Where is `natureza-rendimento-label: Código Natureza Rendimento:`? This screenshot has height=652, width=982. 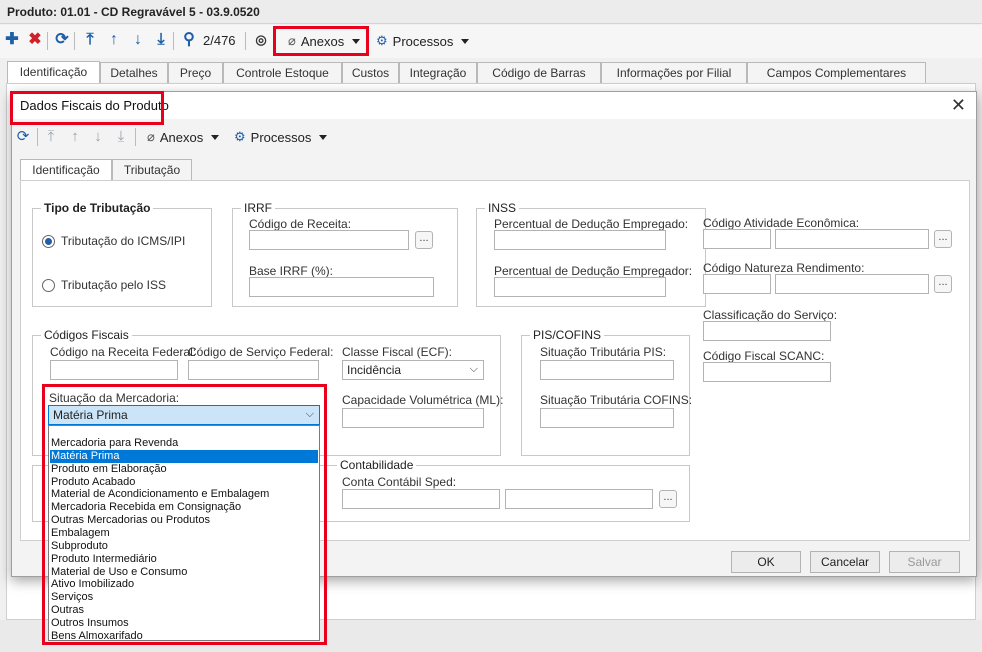
natureza-rendimento-label: Código Natureza Rendimento: is located at coordinates (784, 268).